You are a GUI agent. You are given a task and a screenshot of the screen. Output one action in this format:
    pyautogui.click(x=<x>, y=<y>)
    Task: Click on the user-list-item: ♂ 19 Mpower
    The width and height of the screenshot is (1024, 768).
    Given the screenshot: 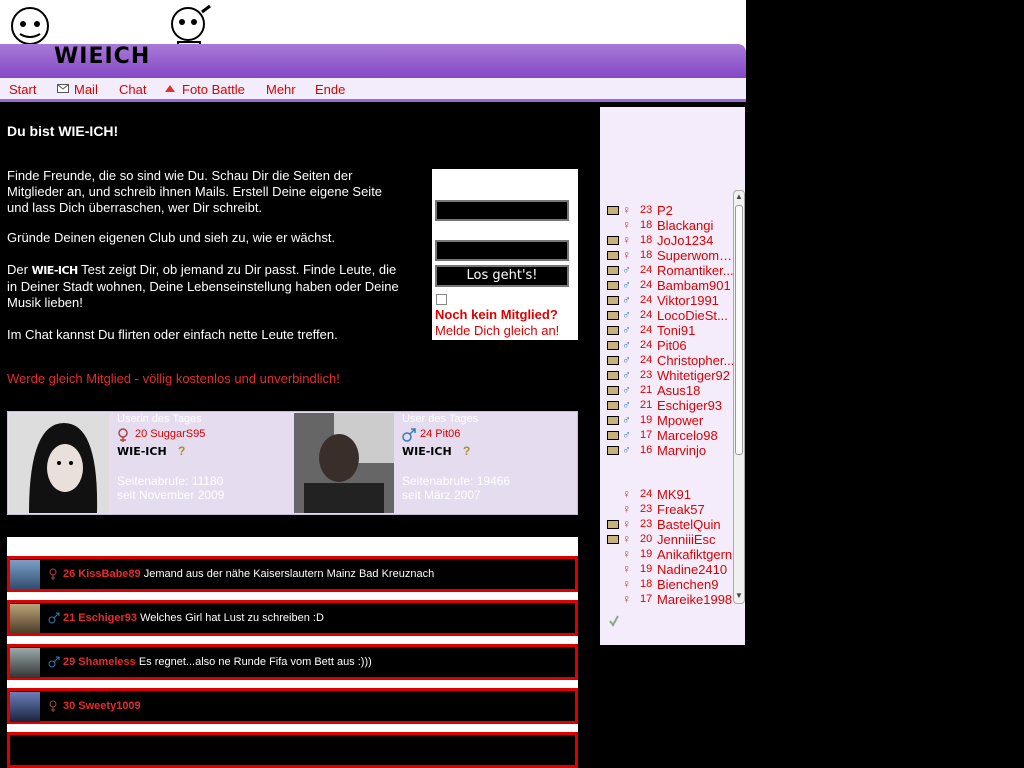 What is the action you would take?
    pyautogui.click(x=671, y=420)
    